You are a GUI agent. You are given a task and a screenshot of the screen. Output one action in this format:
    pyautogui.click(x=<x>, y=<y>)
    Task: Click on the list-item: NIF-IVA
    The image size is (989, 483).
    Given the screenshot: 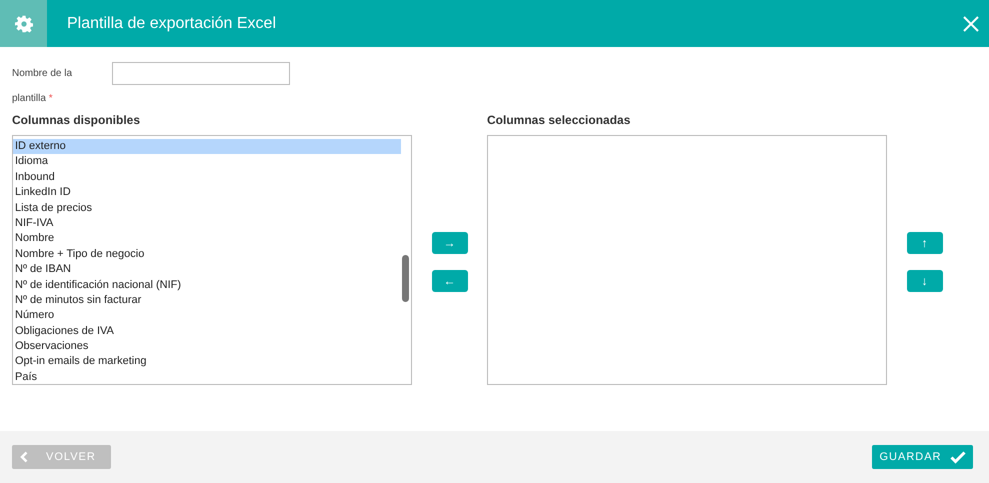 What is the action you would take?
    pyautogui.click(x=207, y=224)
    